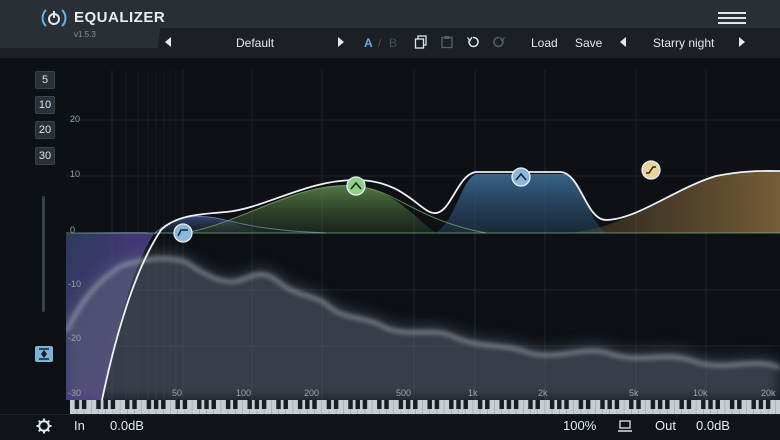 This screenshot has width=780, height=440. What do you see at coordinates (306, 209) in the screenshot?
I see `band-2-fill` at bounding box center [306, 209].